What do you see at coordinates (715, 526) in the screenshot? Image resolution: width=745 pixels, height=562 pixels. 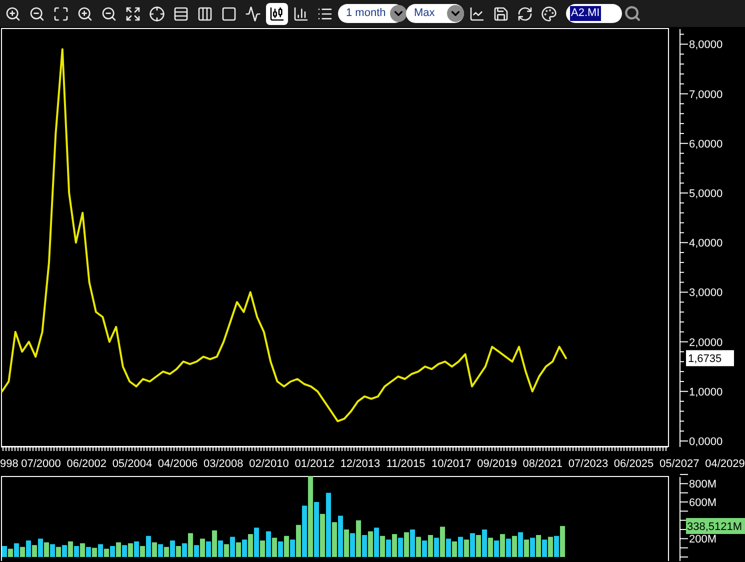 I see `current-volume: 338,5121M` at bounding box center [715, 526].